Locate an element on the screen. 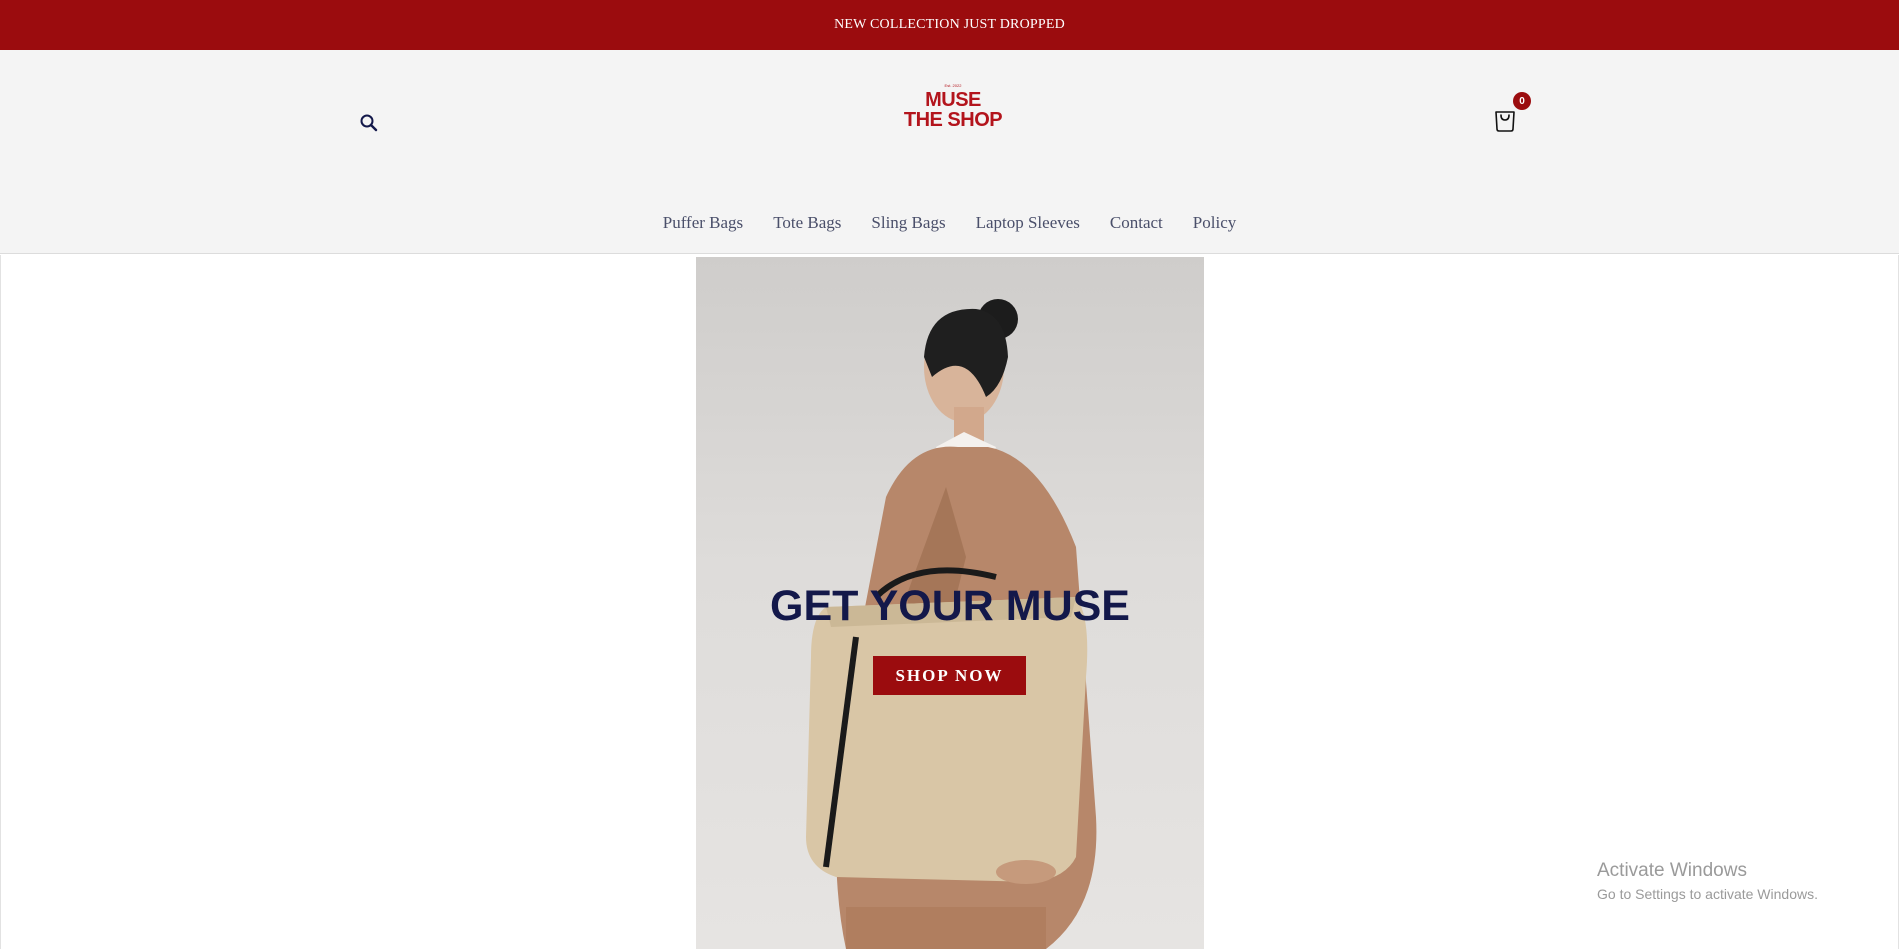 The width and height of the screenshot is (1899, 949). hero-title: GET YOUR MUSE is located at coordinates (950, 606).